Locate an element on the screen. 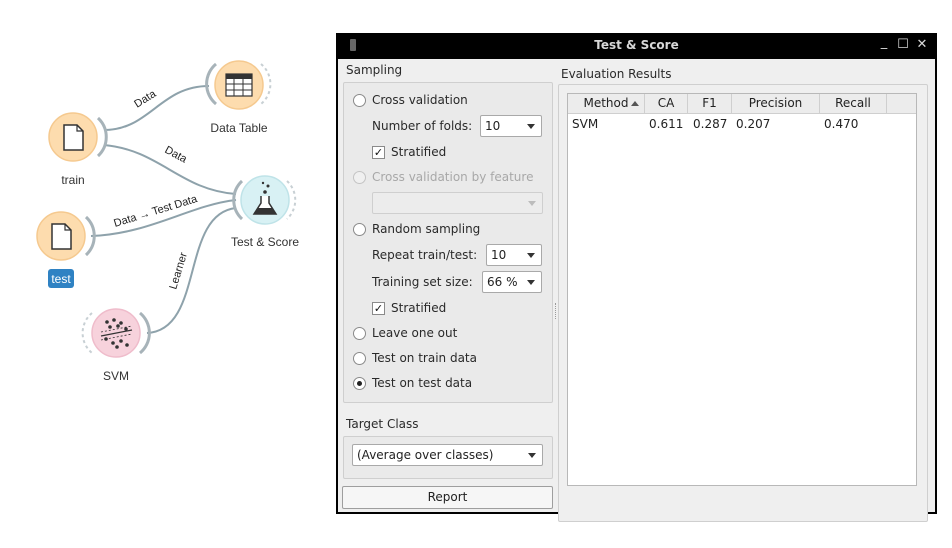  label-random-sampling: Random sampling is located at coordinates (426, 229).